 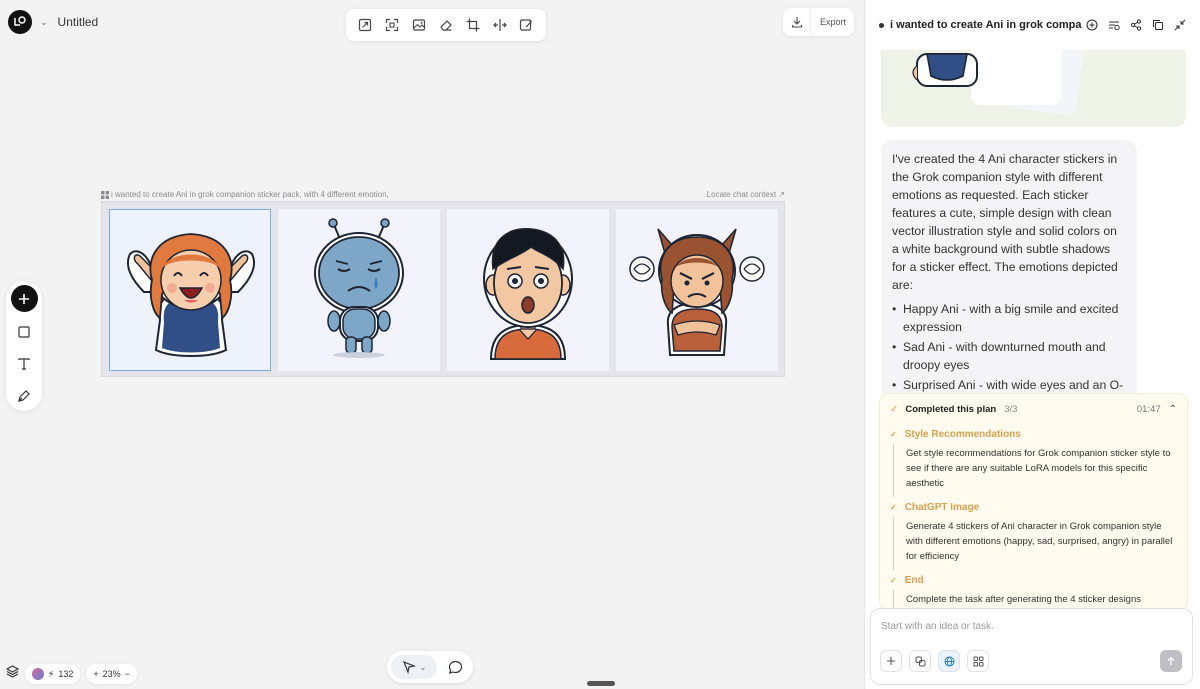 I want to click on select-tool: ⌄, so click(x=414, y=667).